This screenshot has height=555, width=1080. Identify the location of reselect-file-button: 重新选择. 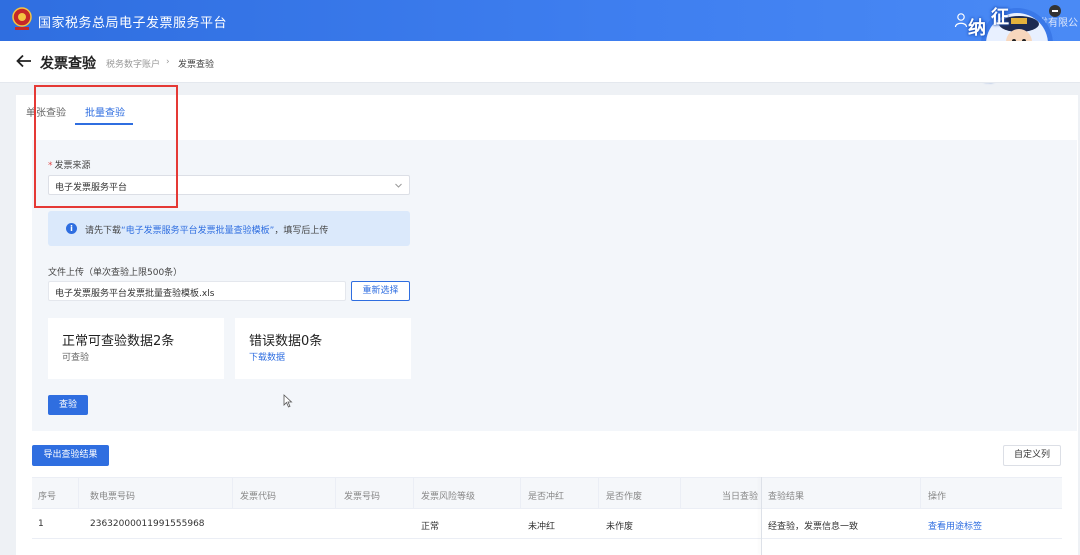
(380, 291).